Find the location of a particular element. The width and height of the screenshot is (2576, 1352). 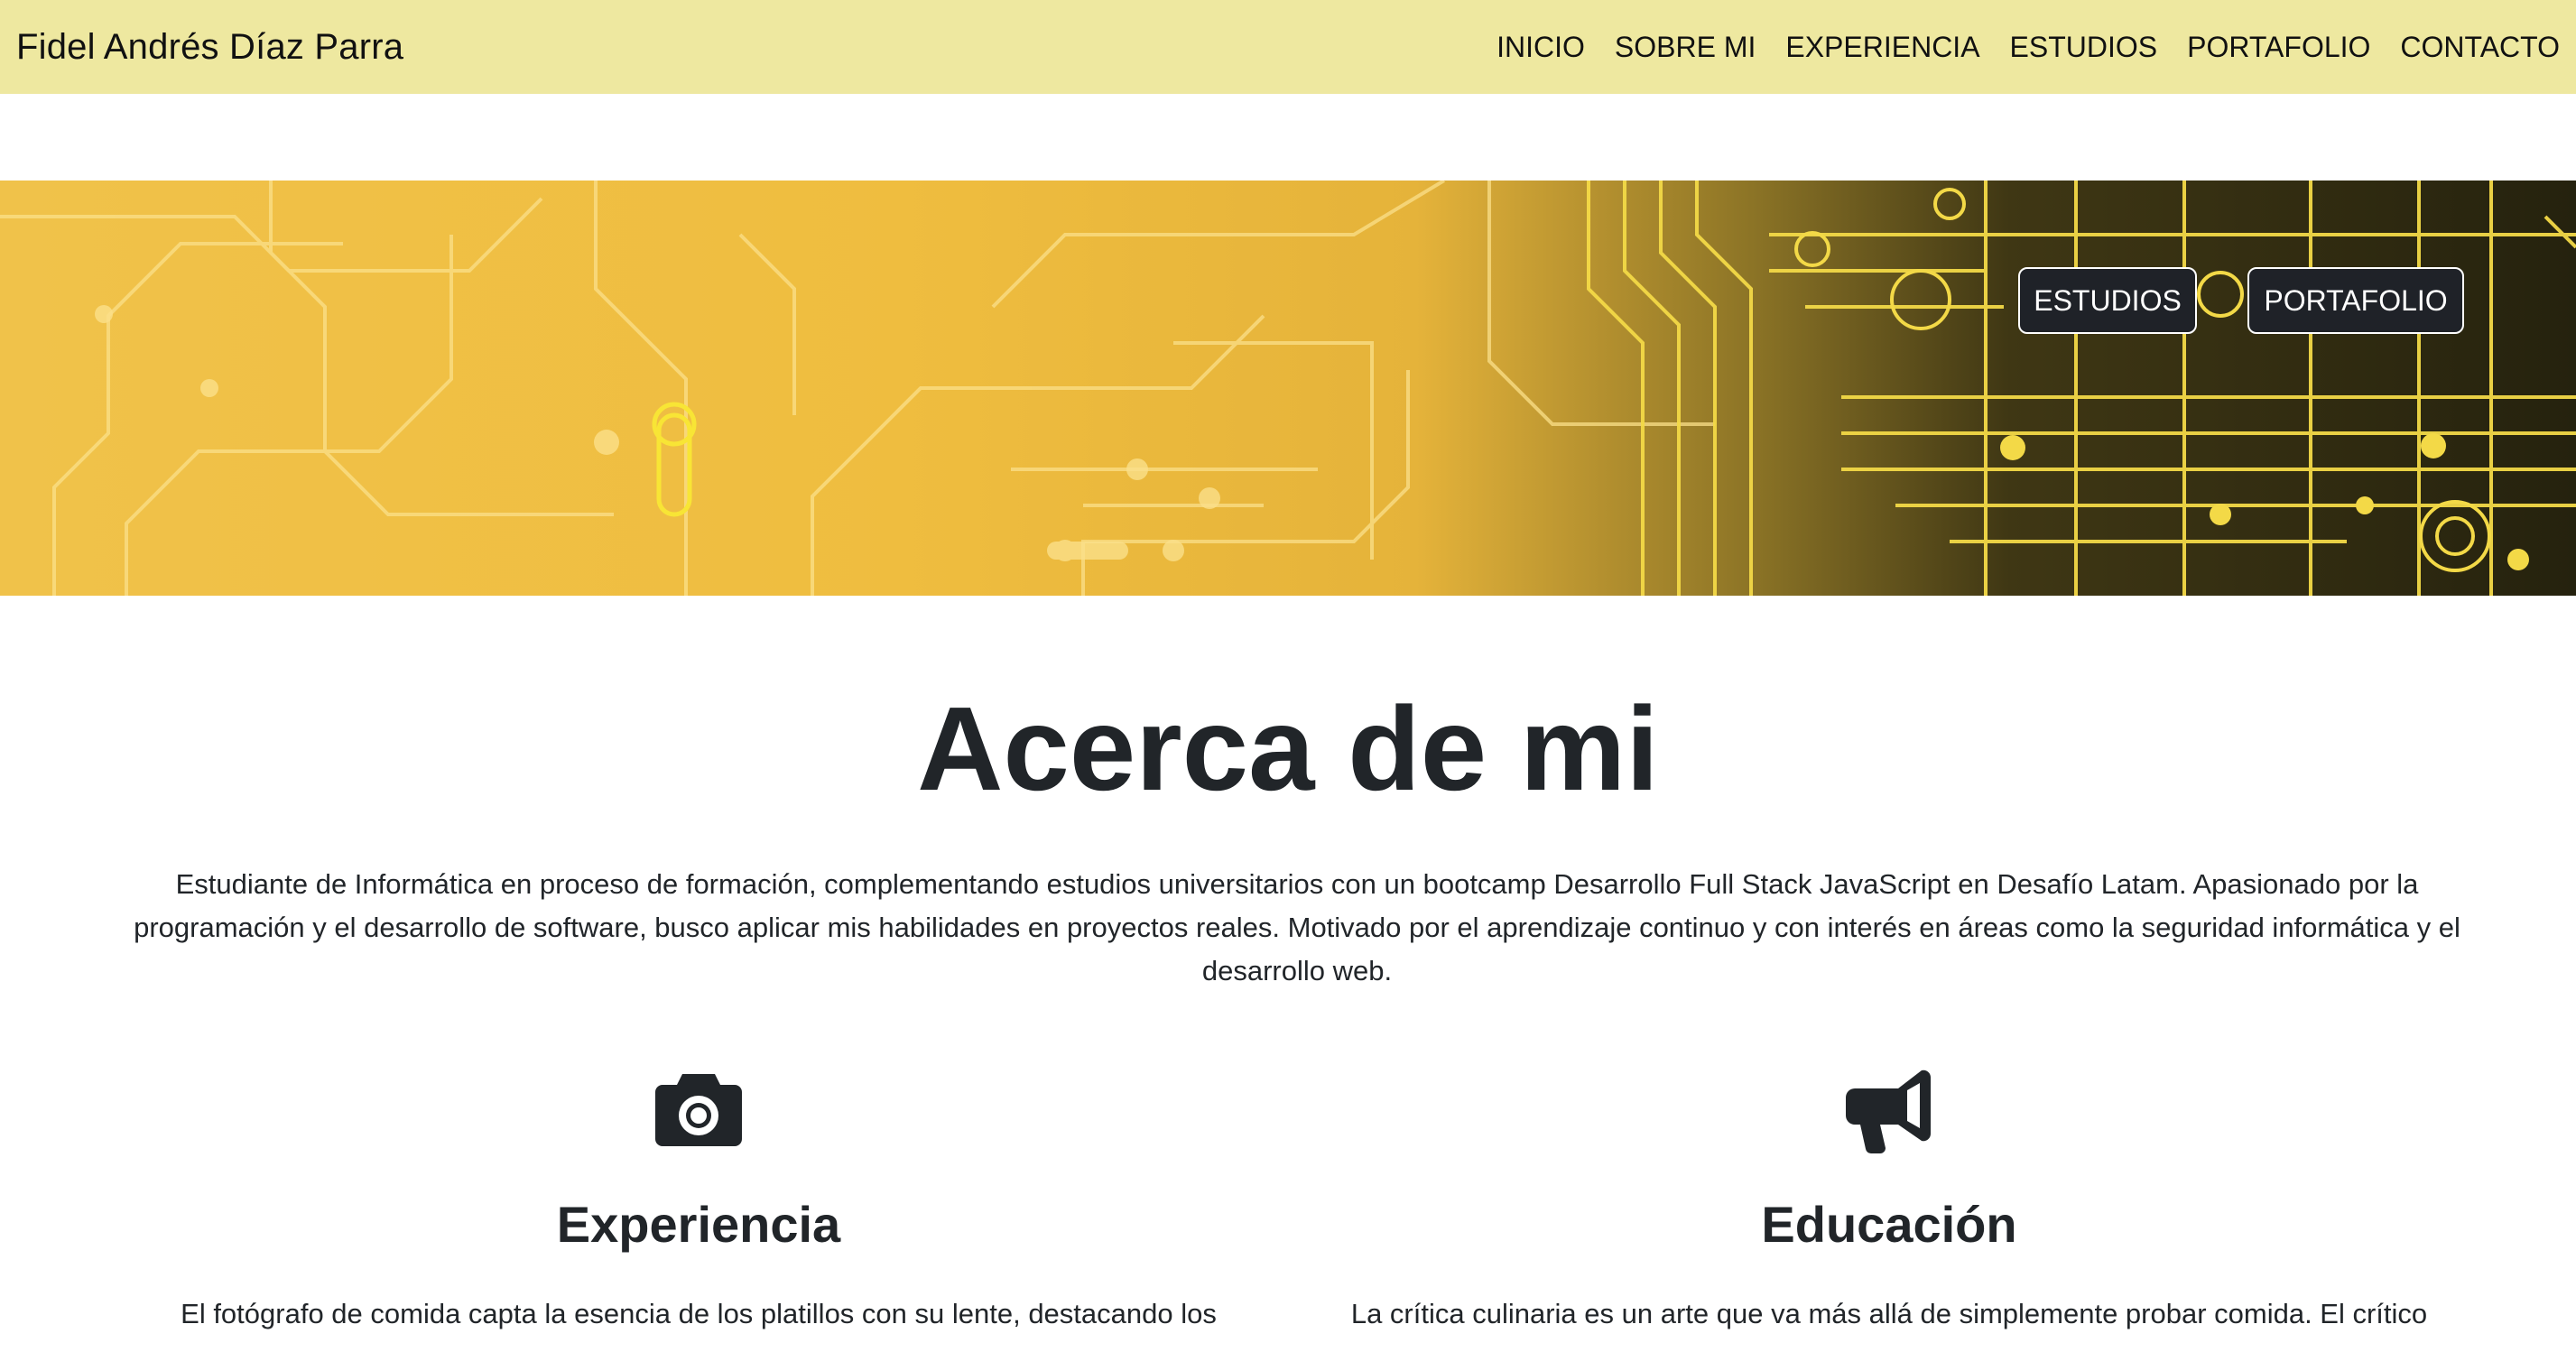

nav-link-sobre-mi: SOBRE MI is located at coordinates (1685, 47).